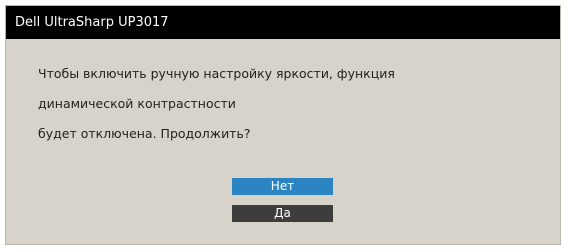 The height and width of the screenshot is (250, 566). I want to click on message-line-2: динамической контрастности, so click(137, 103).